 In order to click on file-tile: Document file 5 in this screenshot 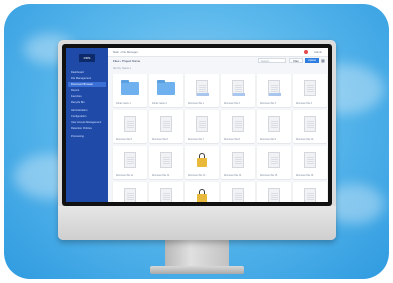, I will do `click(130, 126)`.